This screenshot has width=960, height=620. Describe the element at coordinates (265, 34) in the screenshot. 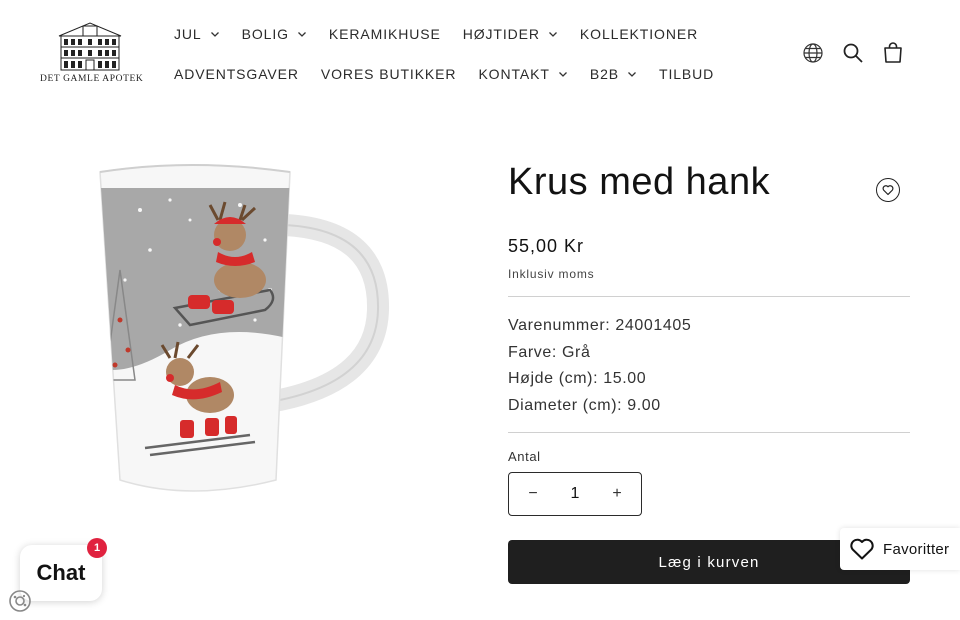

I see `nav-item-label: BOLIG` at that location.